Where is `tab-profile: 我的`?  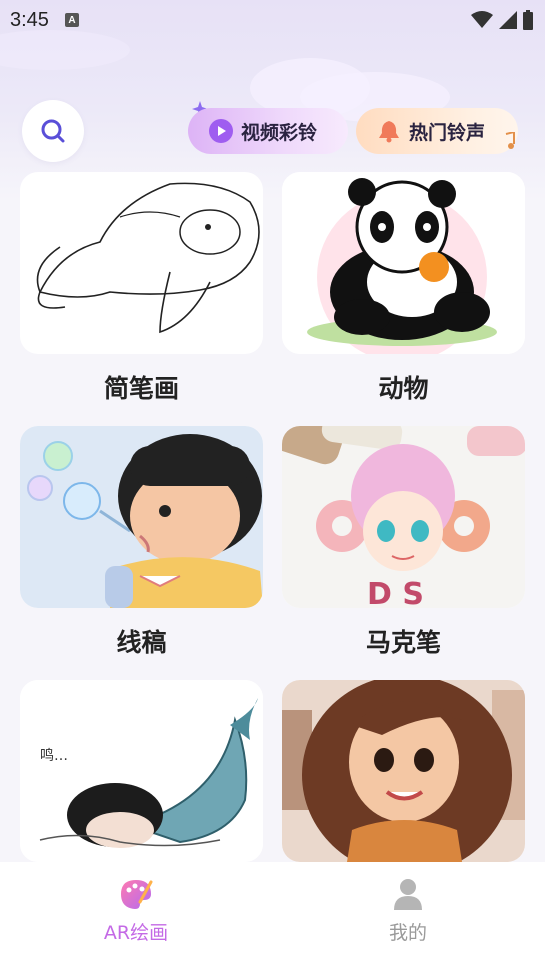 tab-profile: 我的 is located at coordinates (408, 910).